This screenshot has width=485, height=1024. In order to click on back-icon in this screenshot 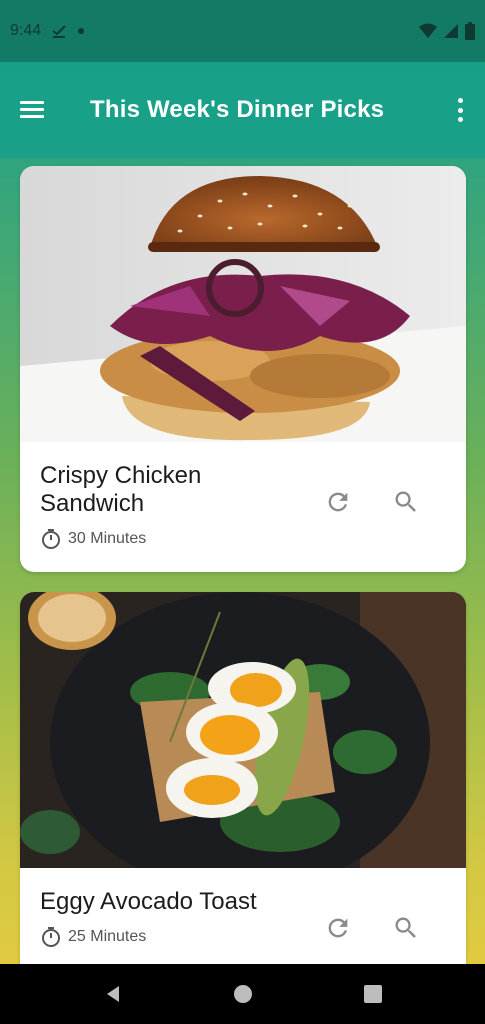, I will do `click(113, 994)`.